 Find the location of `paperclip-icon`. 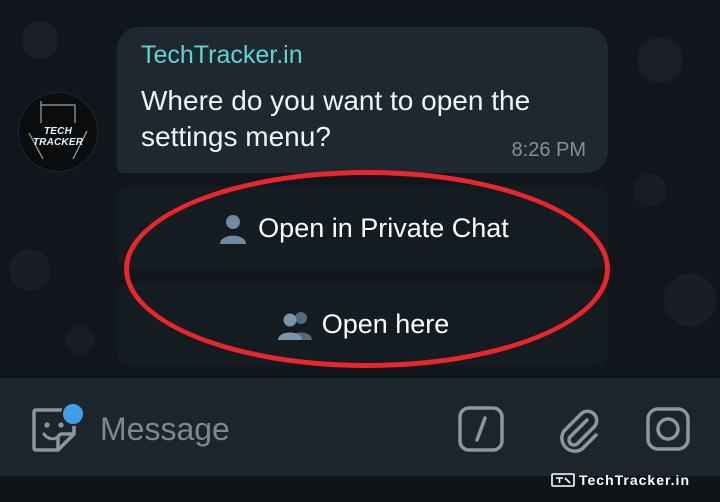

paperclip-icon is located at coordinates (579, 431).